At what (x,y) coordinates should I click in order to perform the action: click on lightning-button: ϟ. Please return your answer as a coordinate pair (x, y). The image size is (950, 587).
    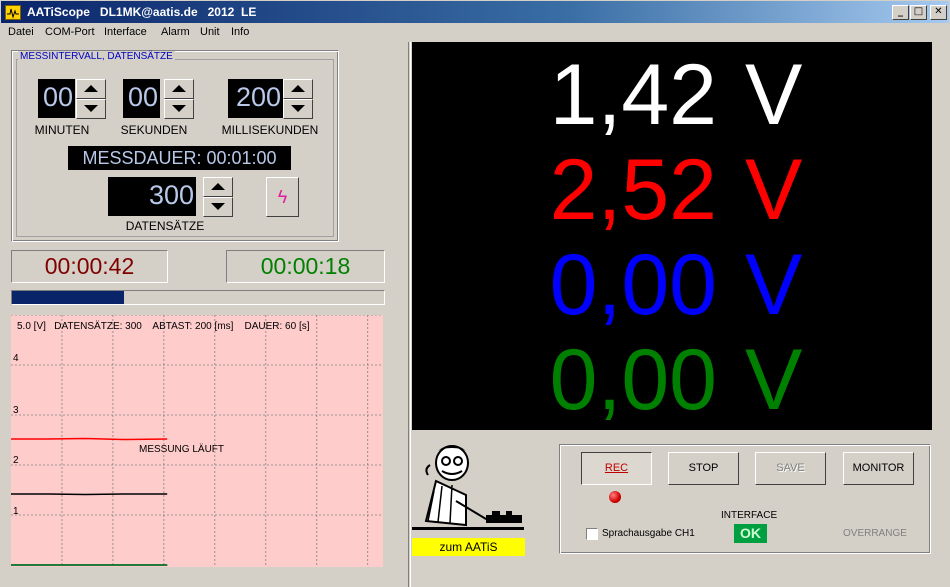
    Looking at the image, I should click on (282, 197).